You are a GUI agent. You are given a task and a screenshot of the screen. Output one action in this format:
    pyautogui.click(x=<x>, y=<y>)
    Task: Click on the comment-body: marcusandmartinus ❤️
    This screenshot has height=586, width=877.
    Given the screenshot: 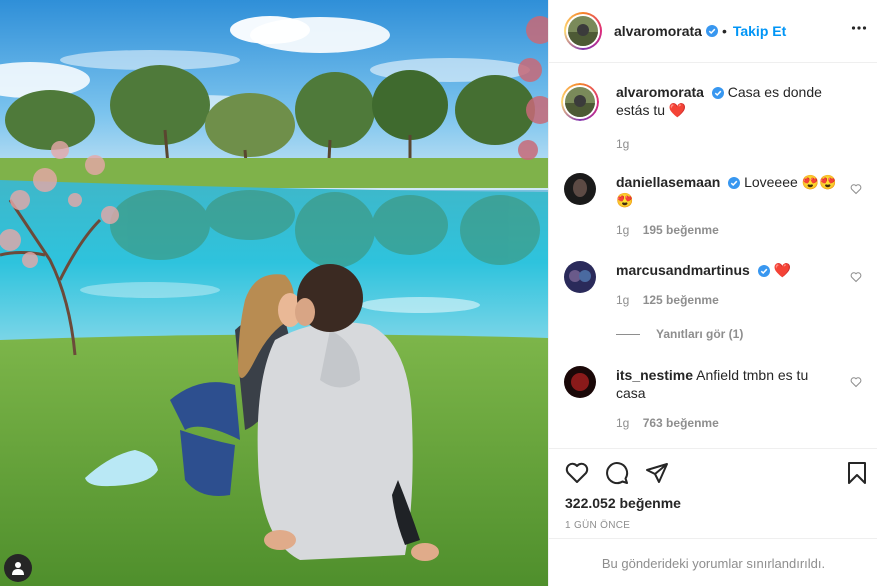 What is the action you would take?
    pyautogui.click(x=728, y=270)
    